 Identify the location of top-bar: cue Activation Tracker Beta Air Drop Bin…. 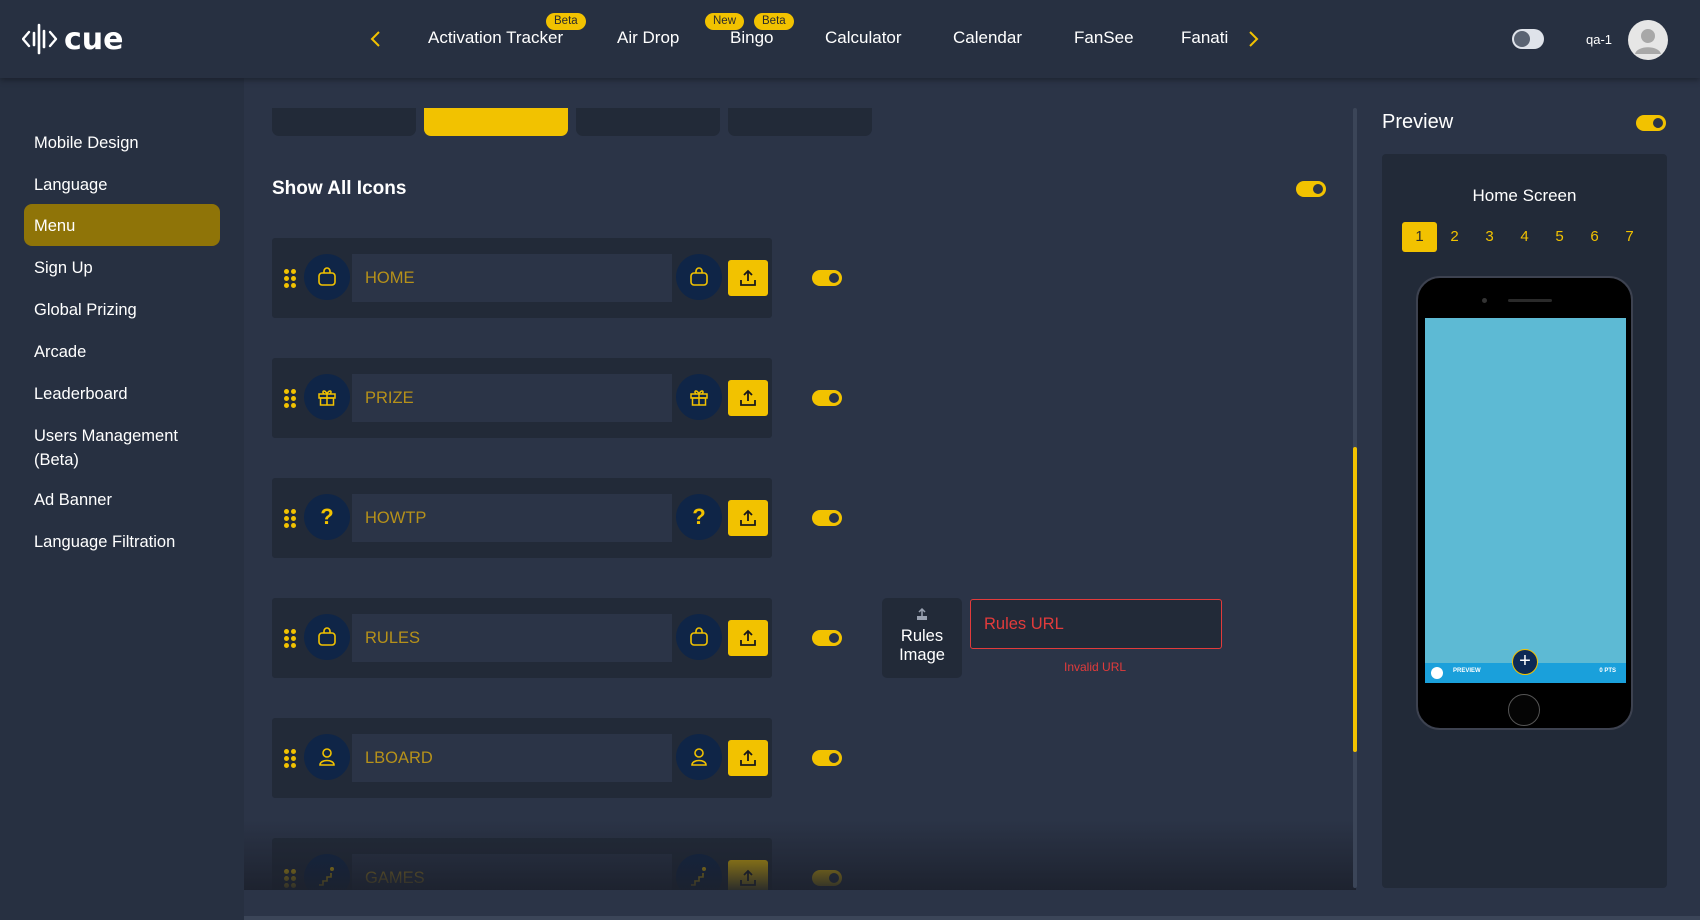
(850, 39).